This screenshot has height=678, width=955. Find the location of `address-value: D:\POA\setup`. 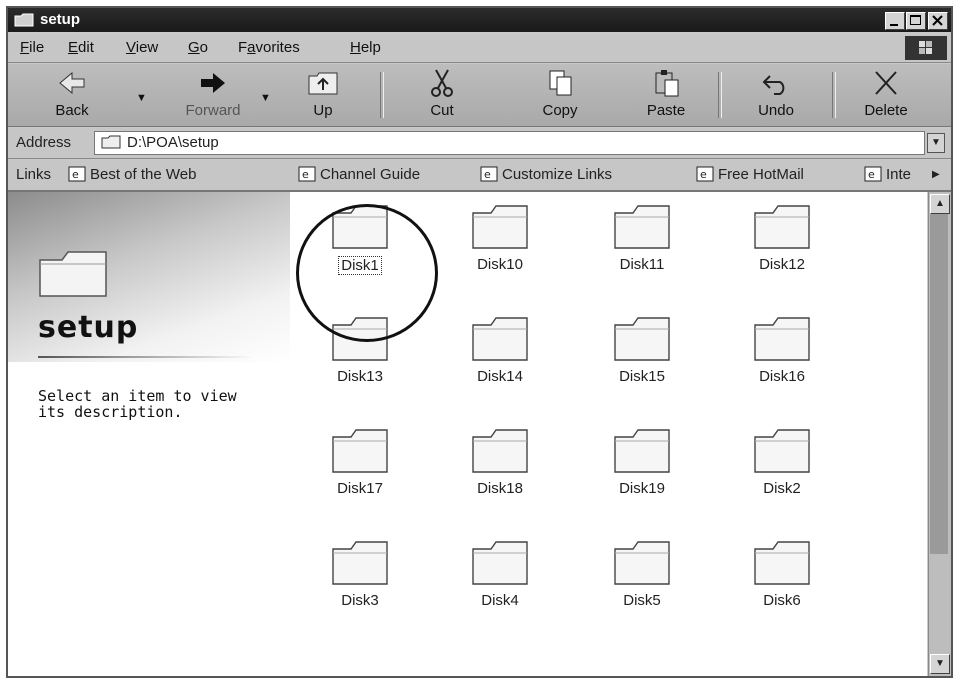

address-value: D:\POA\setup is located at coordinates (173, 142).